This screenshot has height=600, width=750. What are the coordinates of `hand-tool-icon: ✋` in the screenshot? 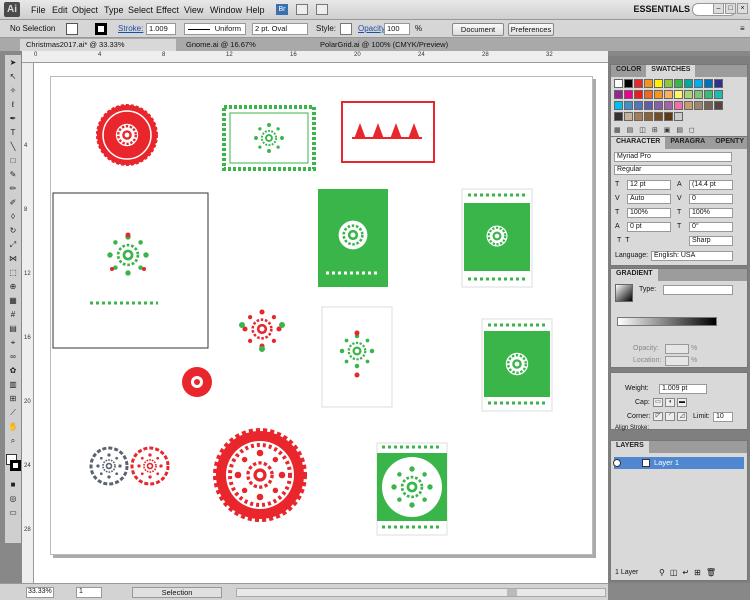 It's located at (13, 426).